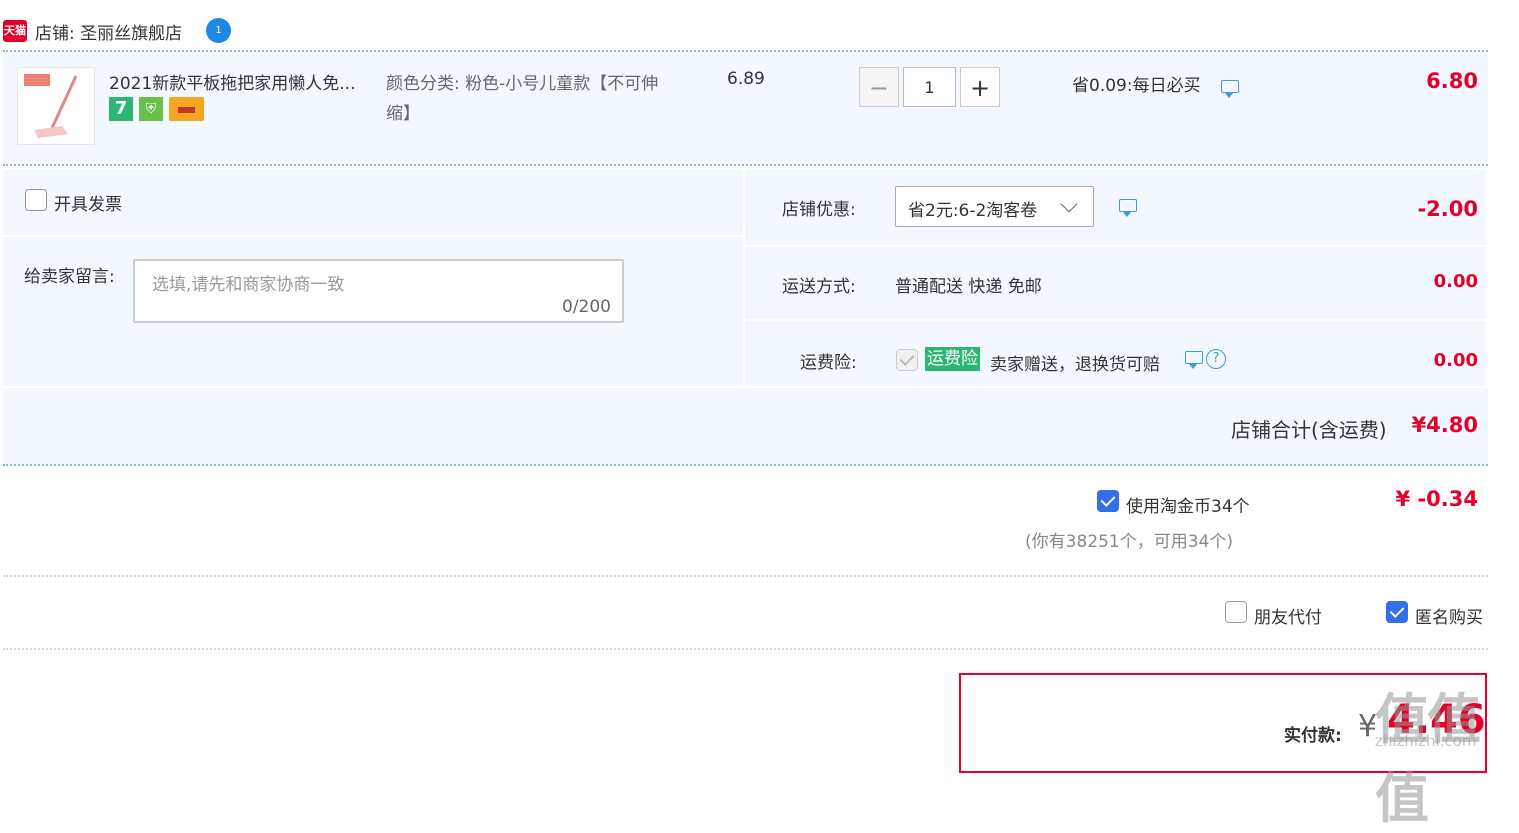 The width and height of the screenshot is (1519, 833). I want to click on invoice-label: 开具发票, so click(88, 202).